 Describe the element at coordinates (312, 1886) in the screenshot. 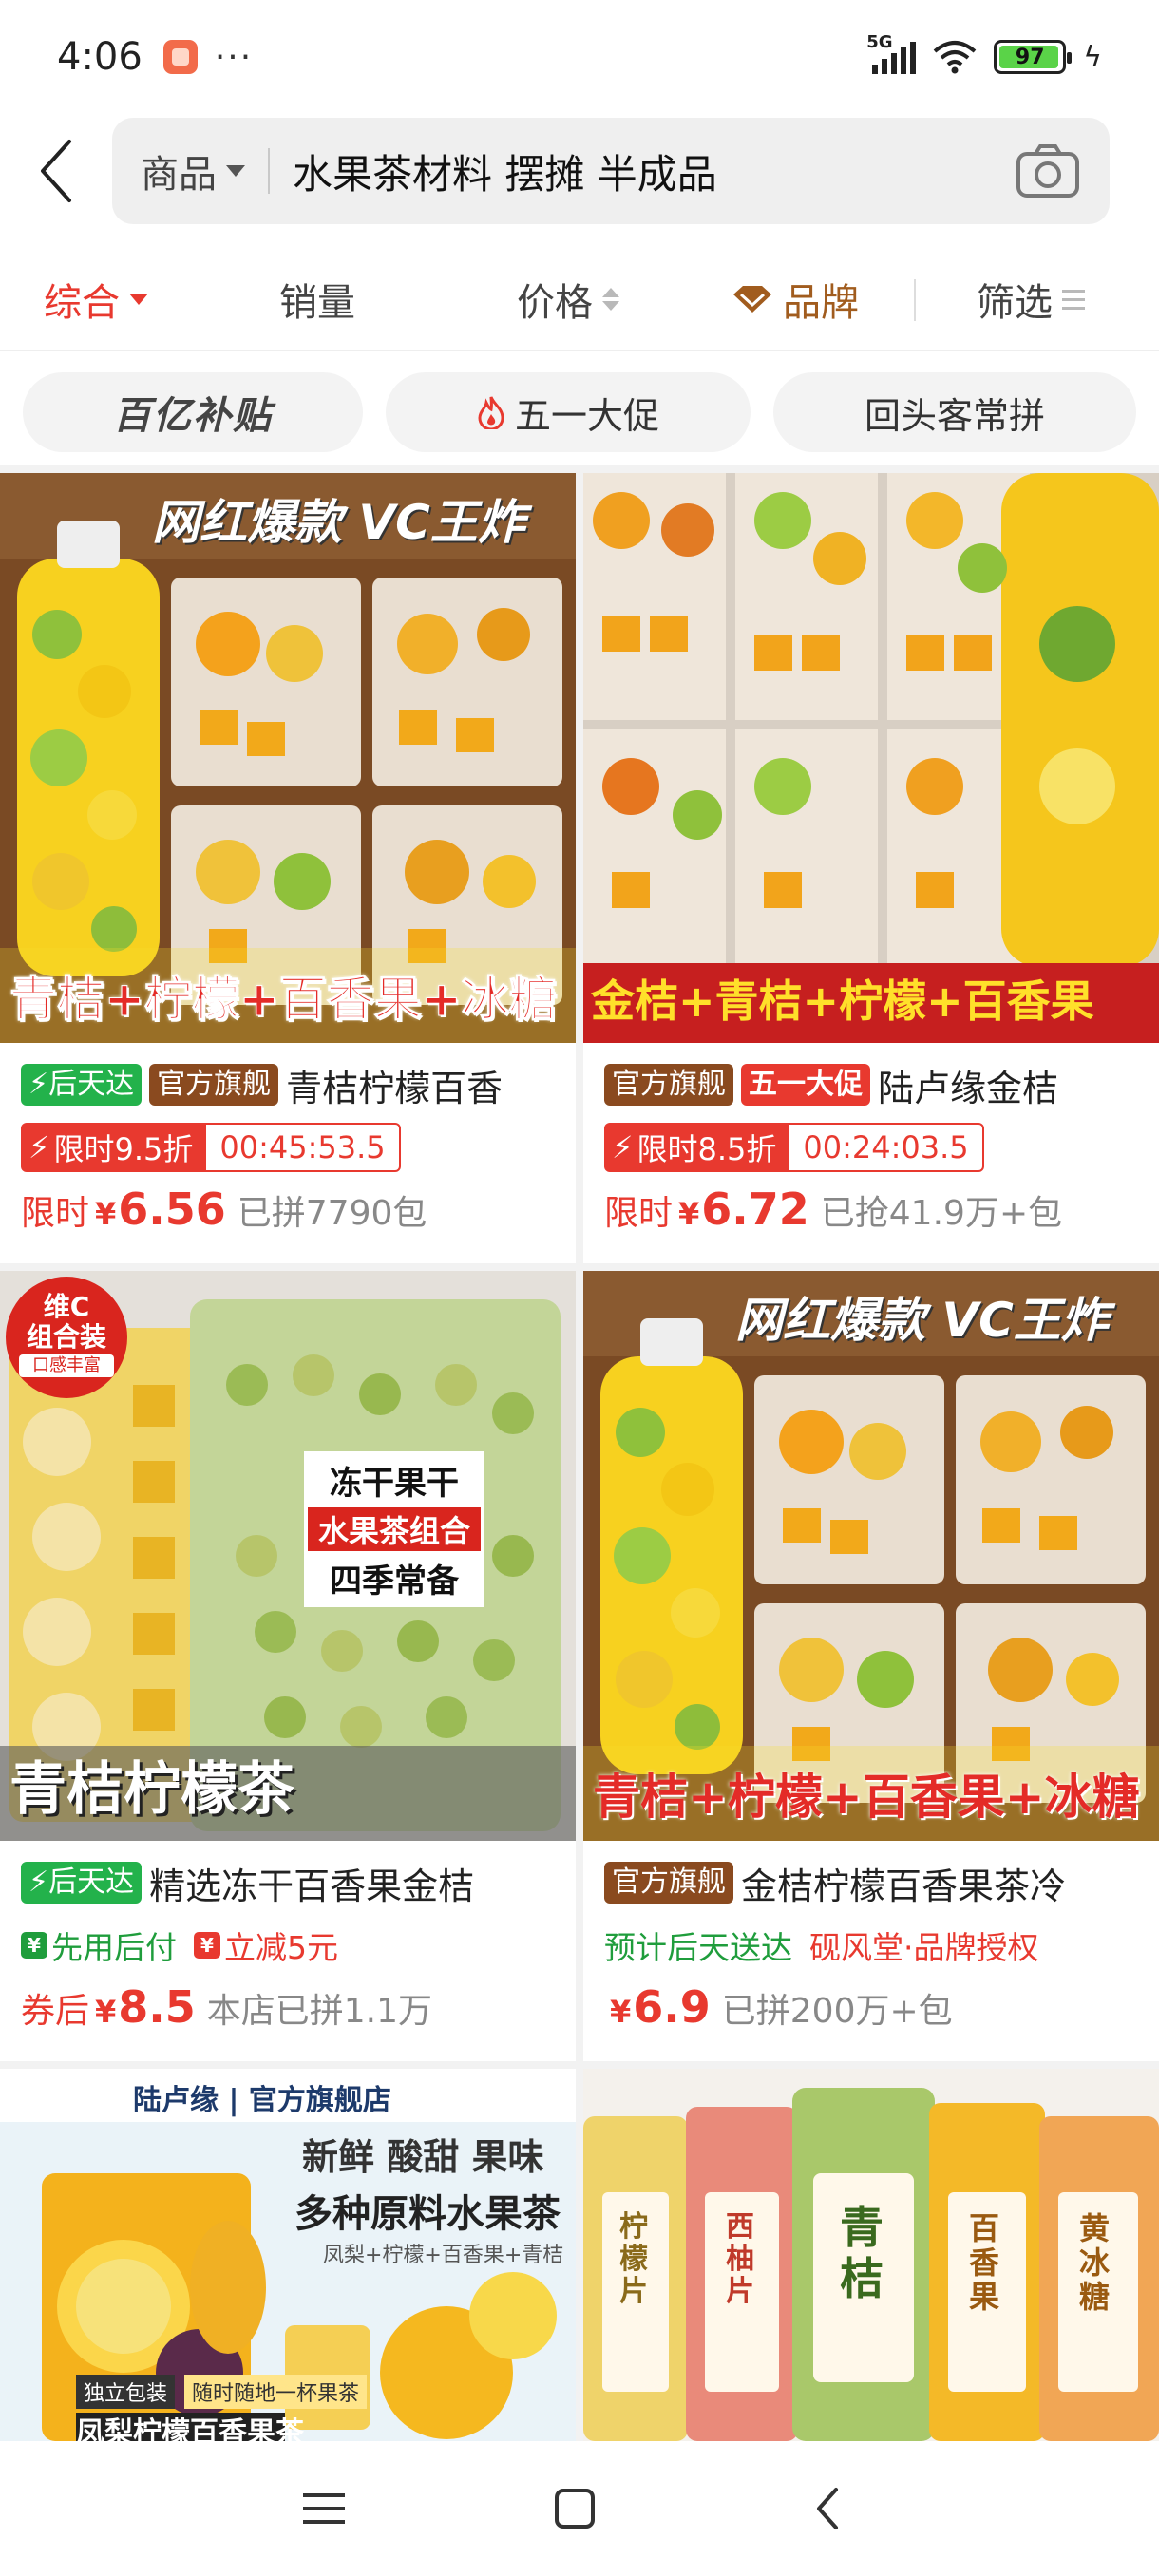

I see `product-title: 精选冻干百香果金桔` at that location.